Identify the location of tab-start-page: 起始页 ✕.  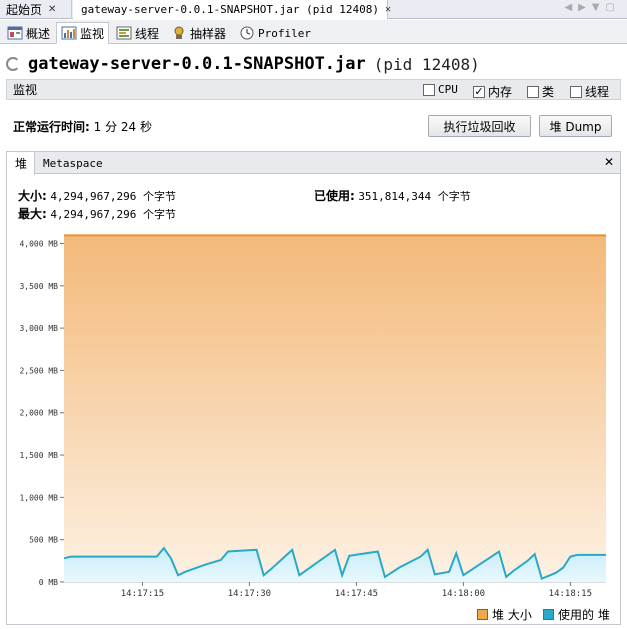
(36, 9).